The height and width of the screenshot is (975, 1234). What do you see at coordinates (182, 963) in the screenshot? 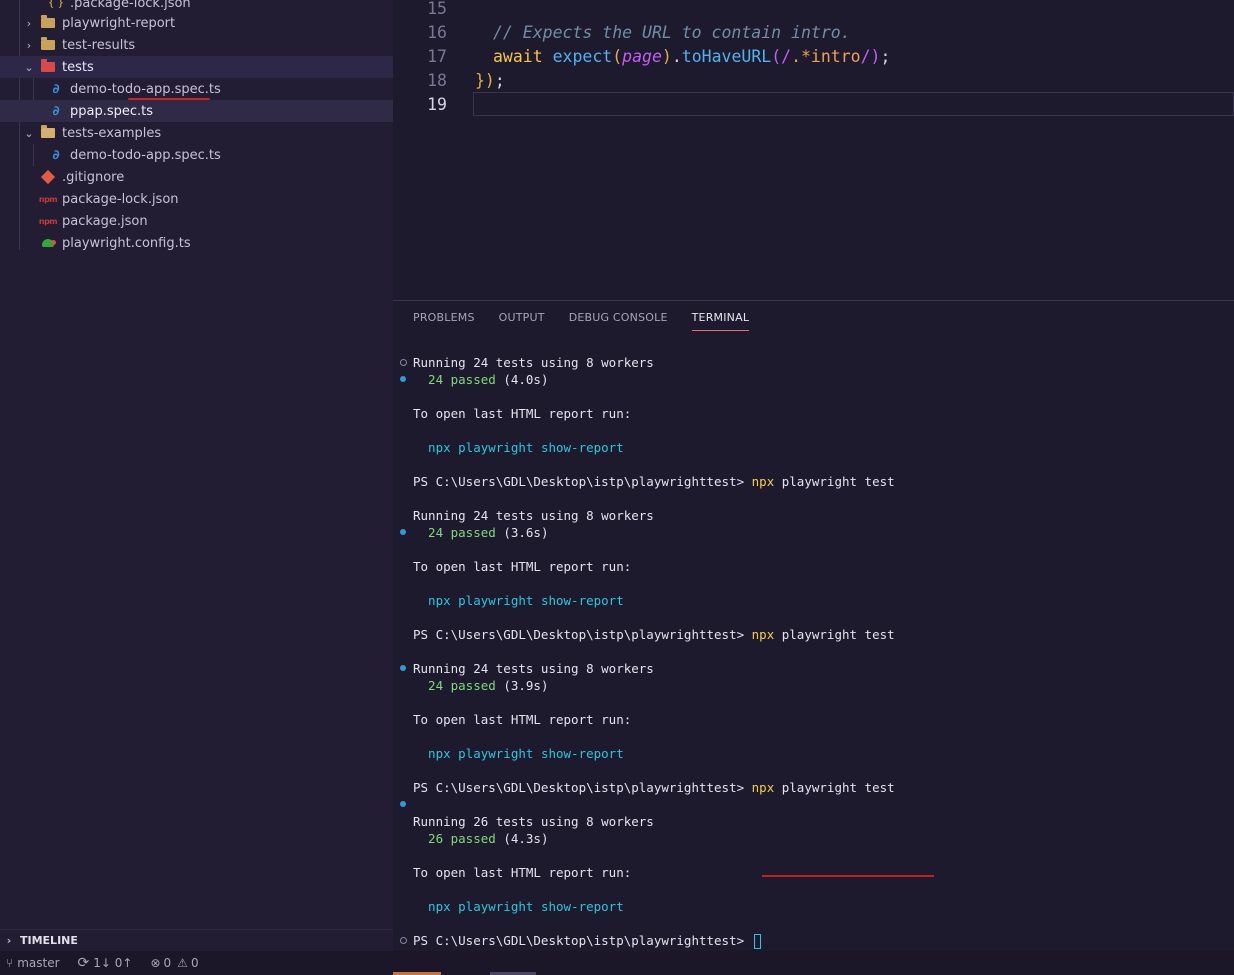
I see `warning-icon: ⚠` at bounding box center [182, 963].